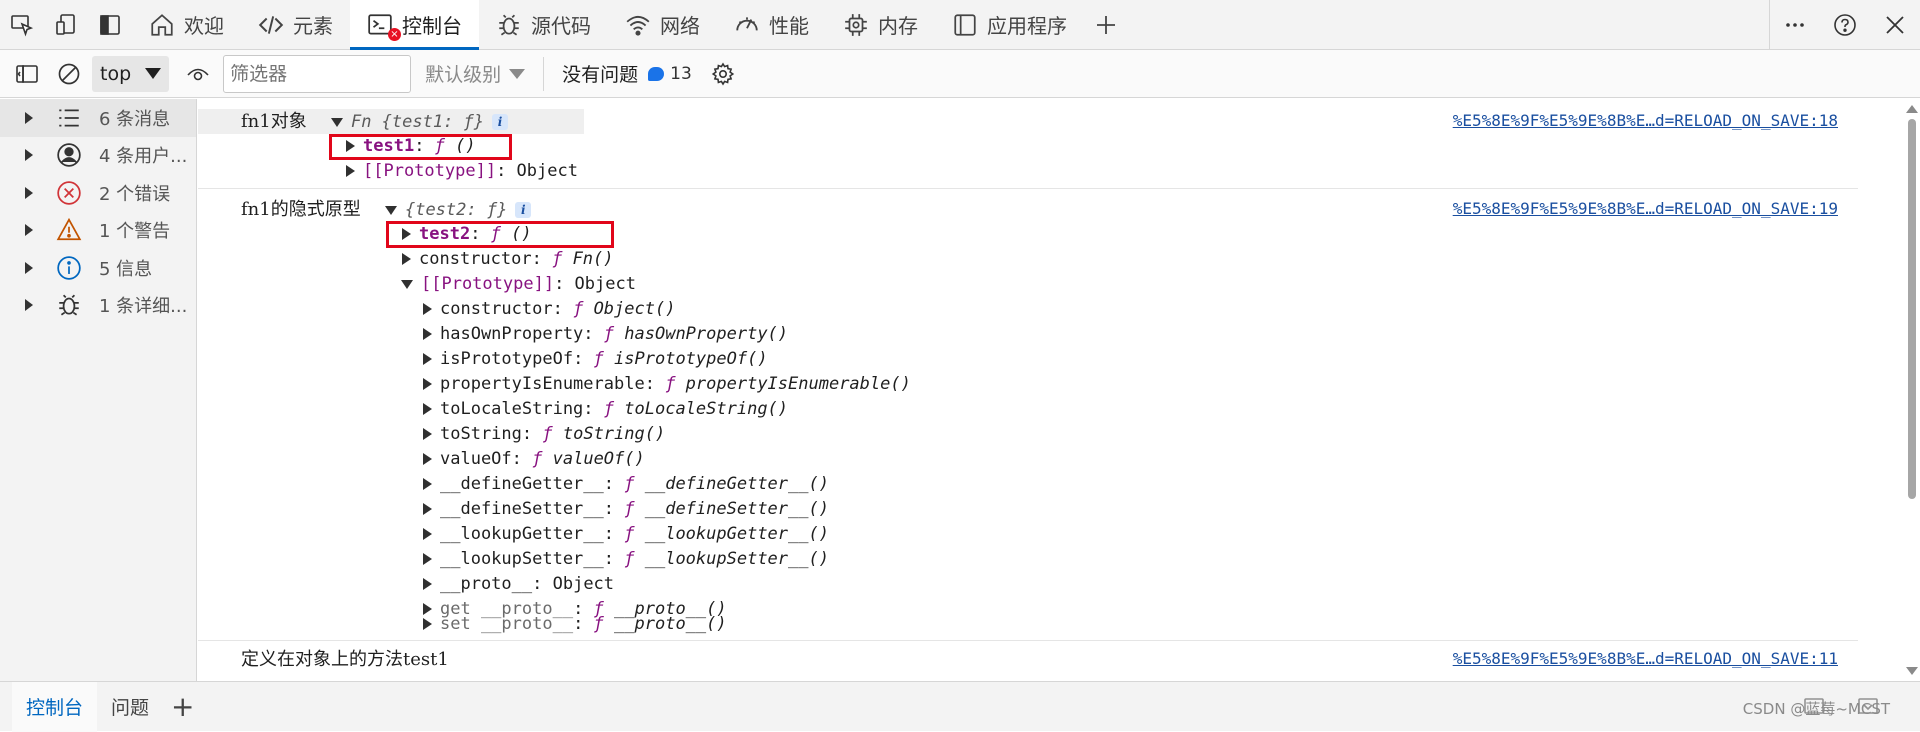 The image size is (1920, 732). Describe the element at coordinates (544, 434) in the screenshot. I see `object-property-row: toString: ƒ toString()` at that location.